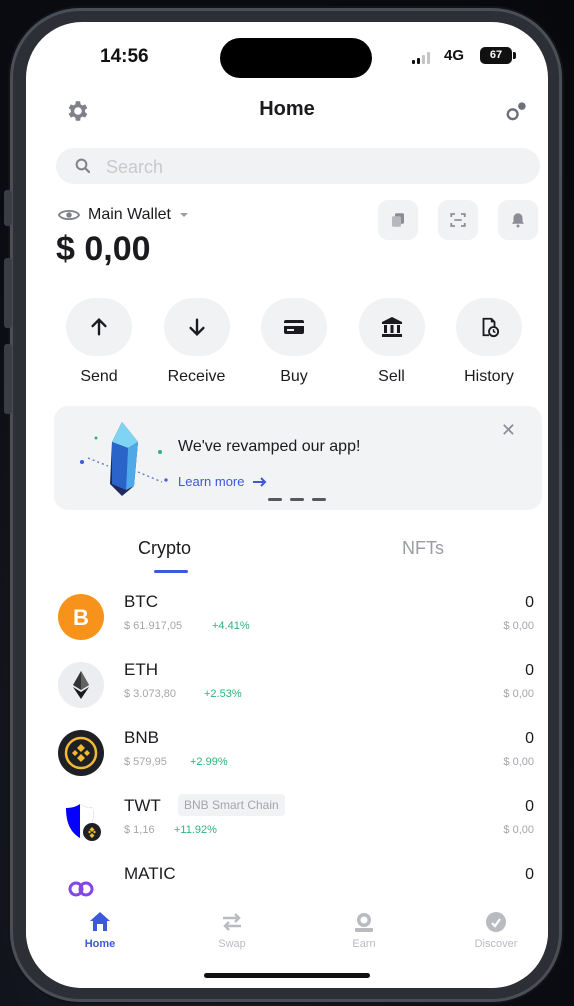  What do you see at coordinates (209, 762) in the screenshot?
I see `token-change: +2.99%` at bounding box center [209, 762].